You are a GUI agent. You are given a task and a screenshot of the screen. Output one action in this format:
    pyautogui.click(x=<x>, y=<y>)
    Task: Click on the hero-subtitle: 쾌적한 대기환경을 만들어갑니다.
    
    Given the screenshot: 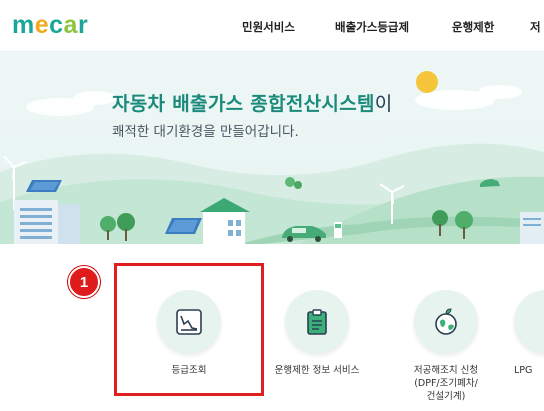 What is the action you would take?
    pyautogui.click(x=205, y=132)
    